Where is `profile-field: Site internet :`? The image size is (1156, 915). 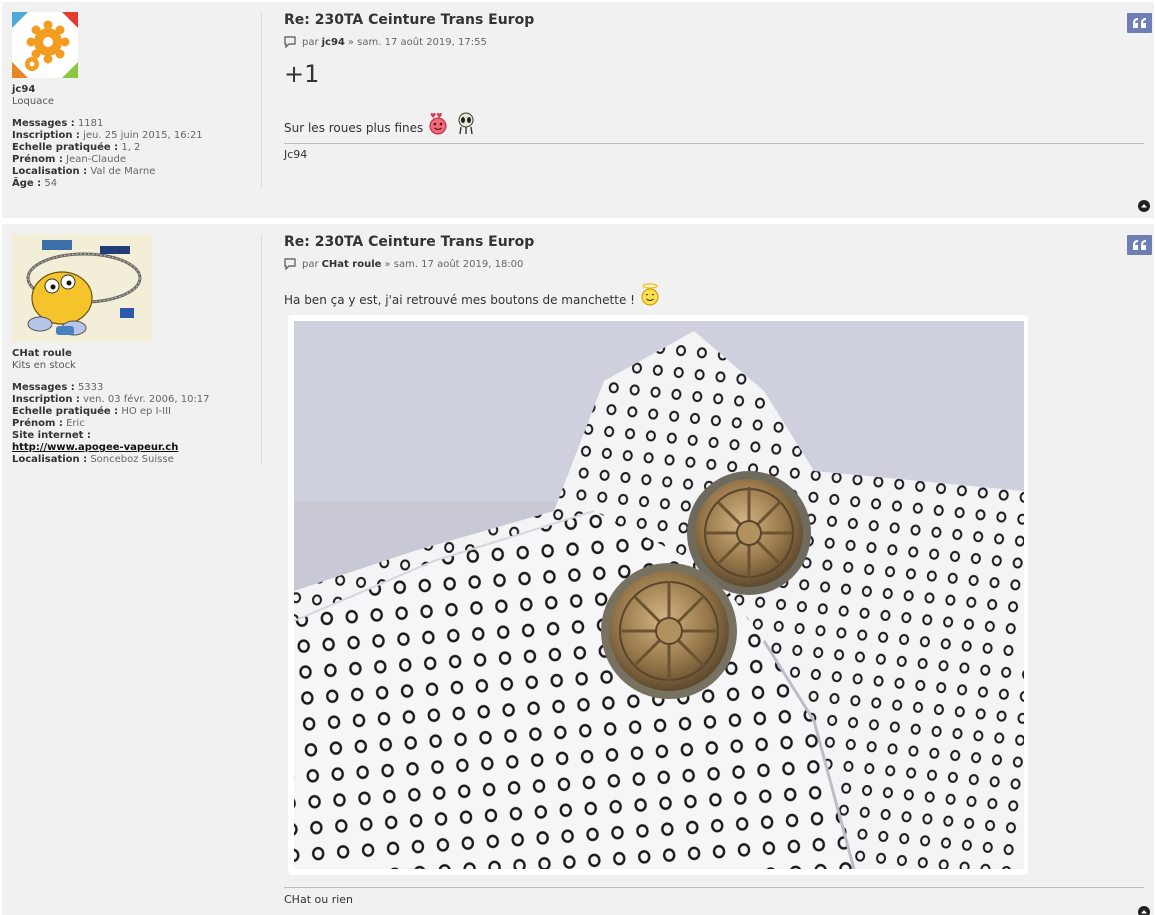
profile-field: Site internet : is located at coordinates (137, 436).